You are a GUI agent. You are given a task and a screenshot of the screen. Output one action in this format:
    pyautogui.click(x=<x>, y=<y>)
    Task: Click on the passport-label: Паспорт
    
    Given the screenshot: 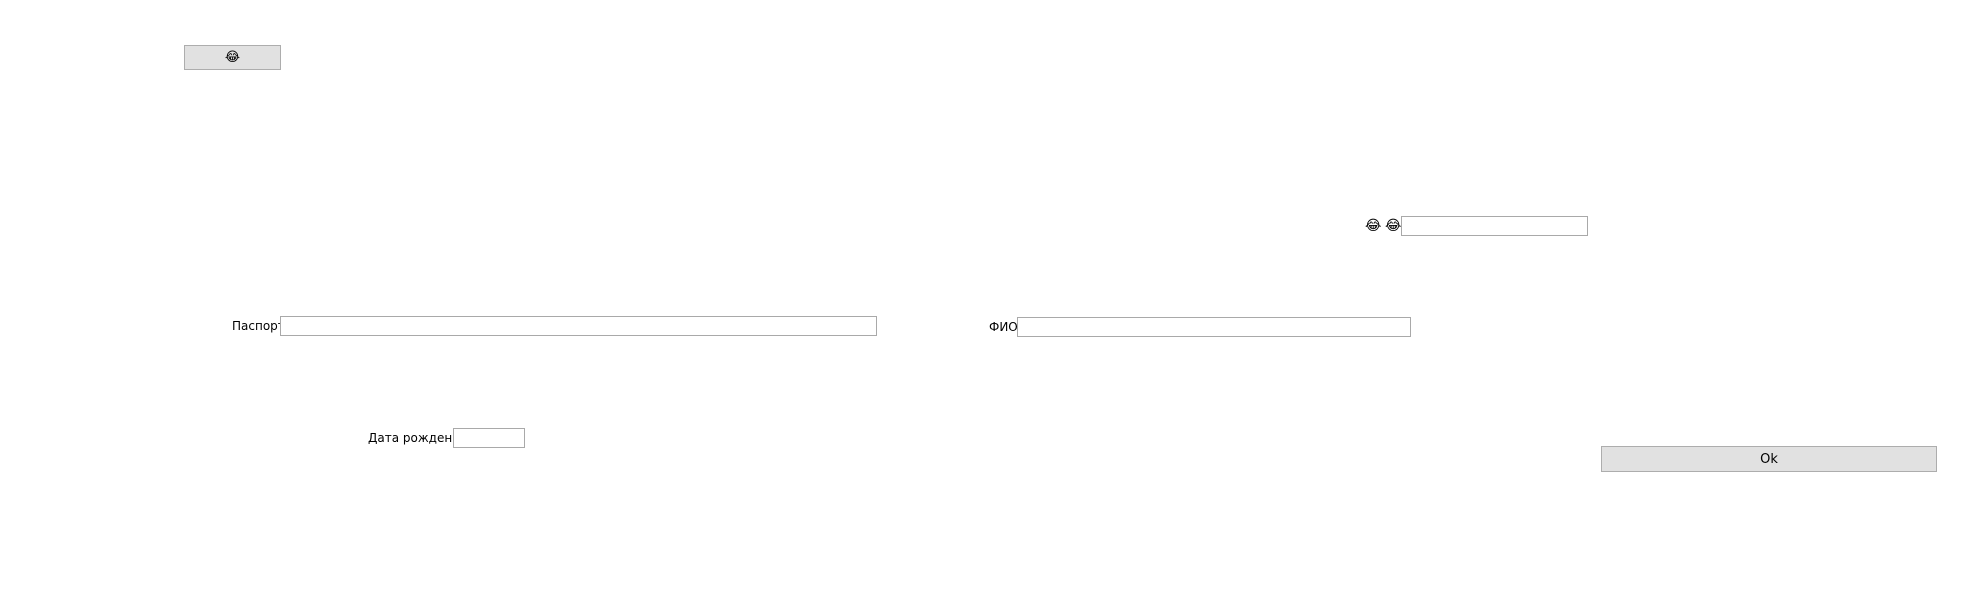 What is the action you would take?
    pyautogui.click(x=258, y=326)
    